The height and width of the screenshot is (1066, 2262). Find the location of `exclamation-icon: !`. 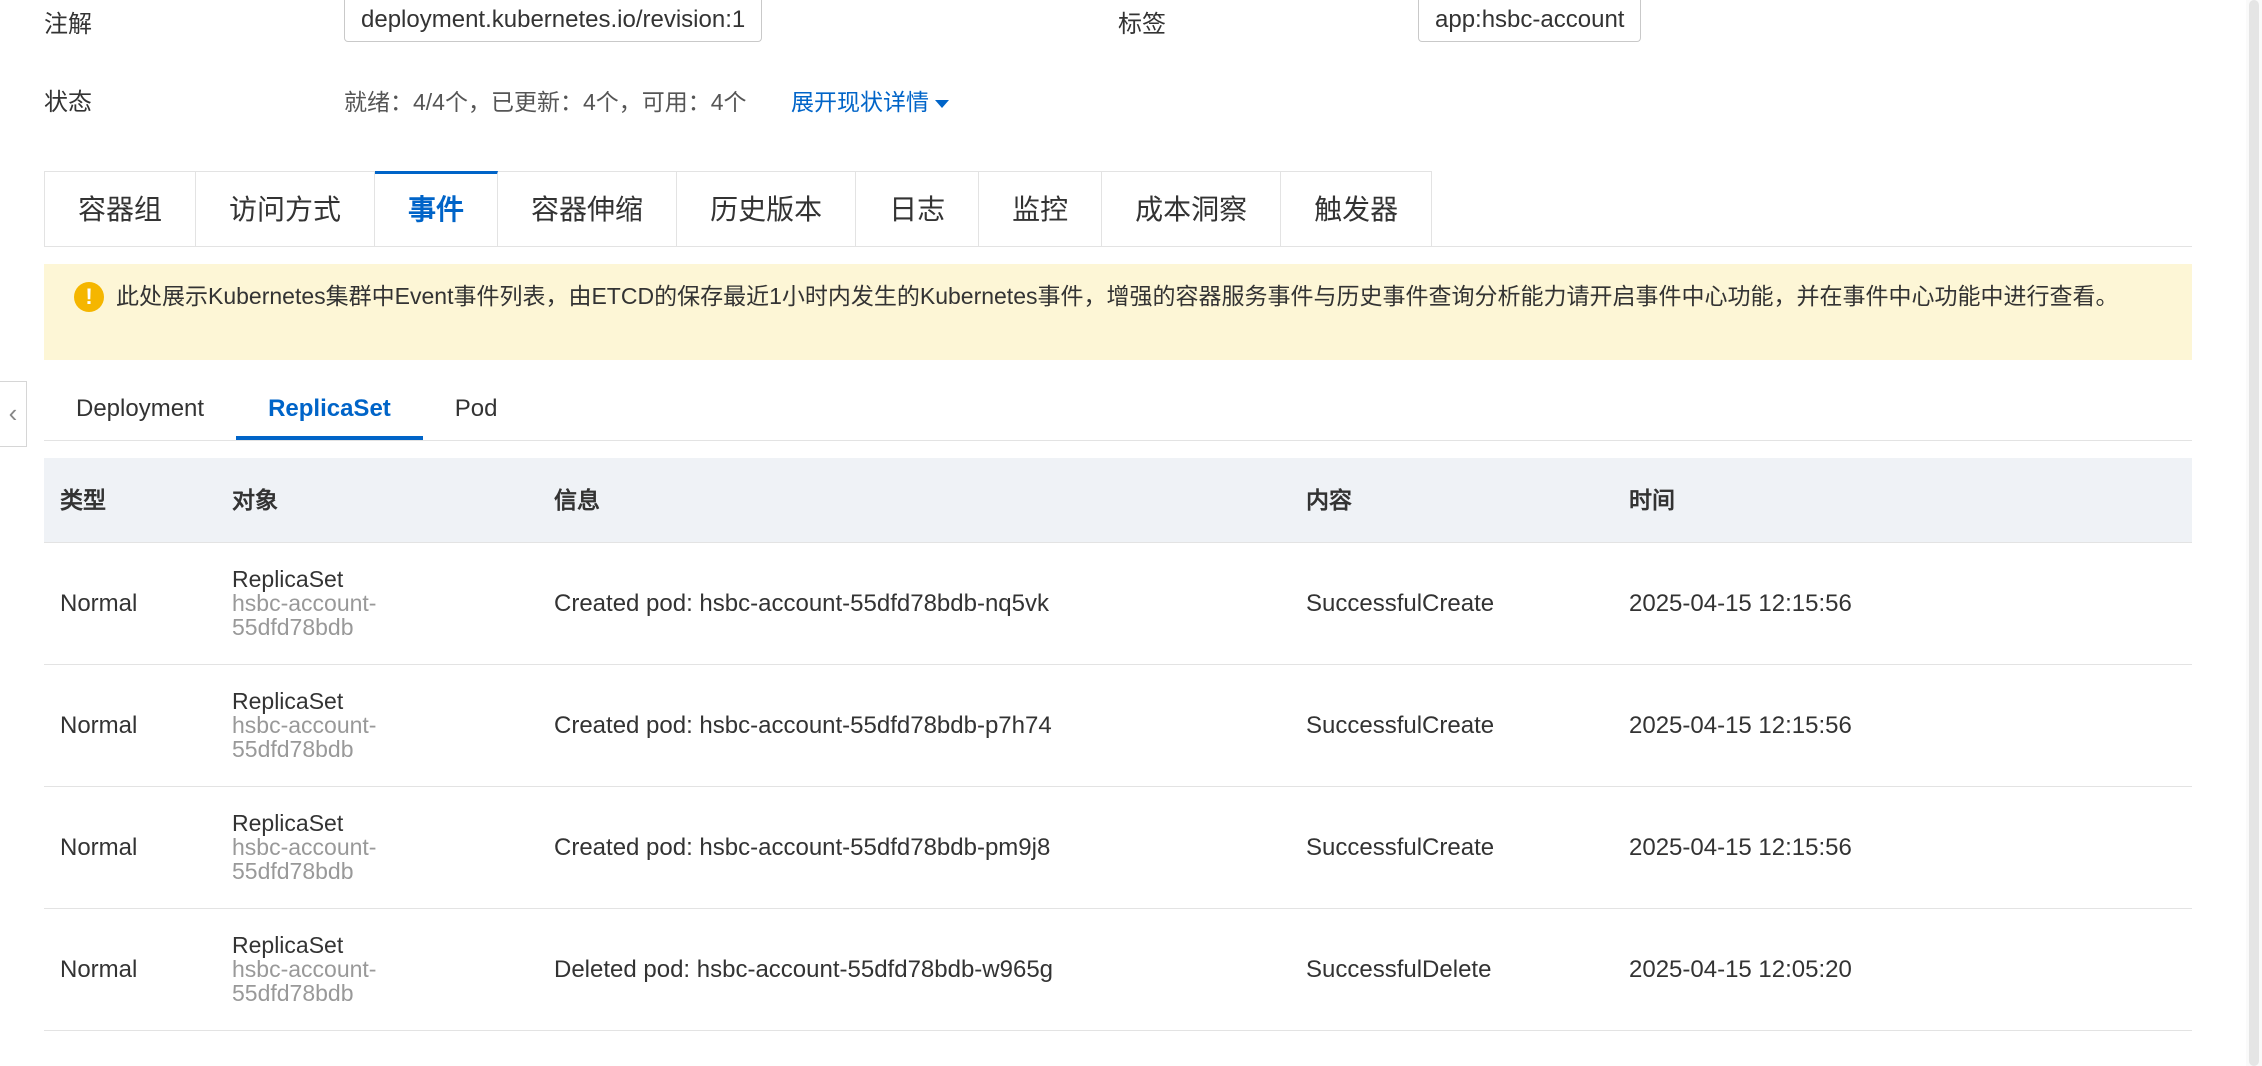

exclamation-icon: ! is located at coordinates (89, 297).